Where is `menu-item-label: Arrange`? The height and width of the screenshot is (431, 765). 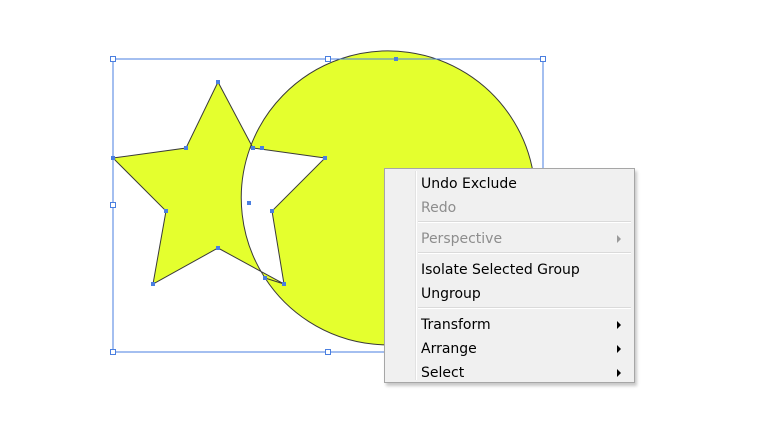 menu-item-label: Arrange is located at coordinates (449, 349).